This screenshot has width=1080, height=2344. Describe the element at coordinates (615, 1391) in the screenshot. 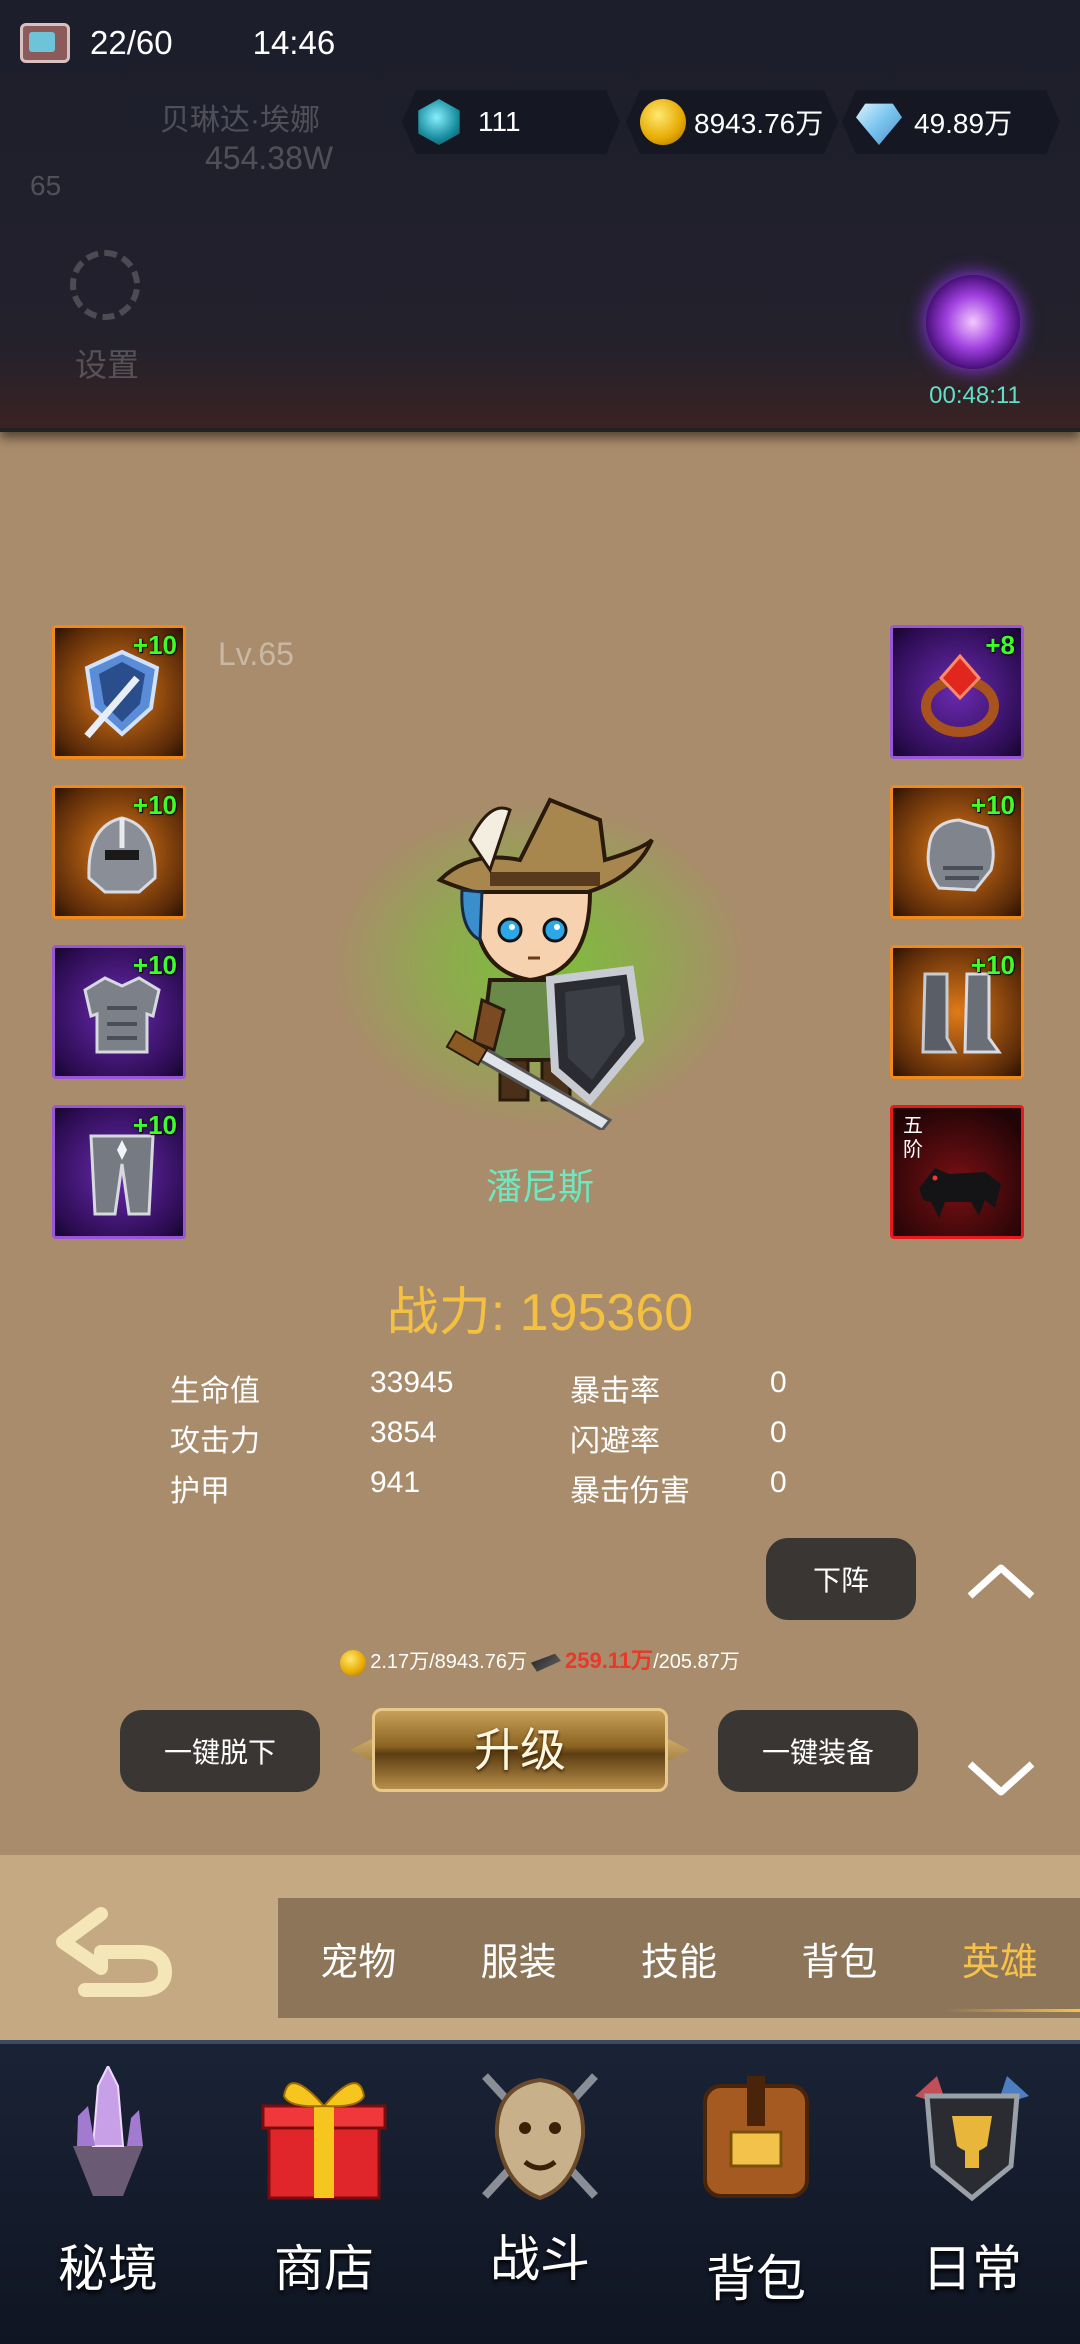

I see `stat-label-crit-rate: 暴击率` at that location.